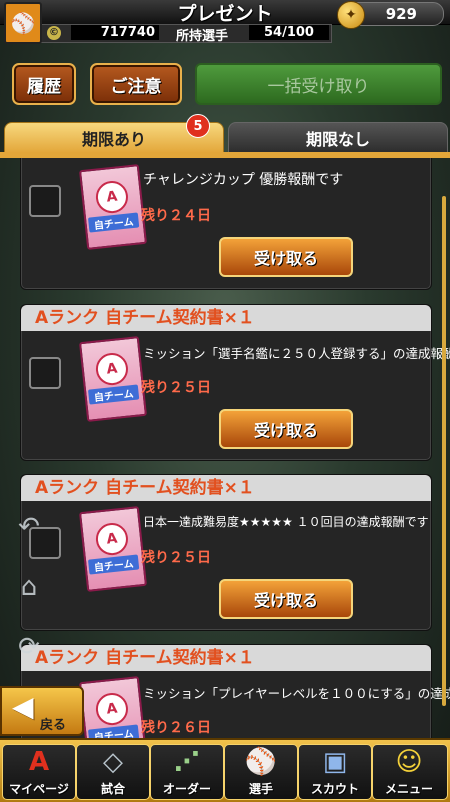 The image size is (450, 802). Describe the element at coordinates (351, 15) in the screenshot. I see `coin-icon: ✦` at that location.